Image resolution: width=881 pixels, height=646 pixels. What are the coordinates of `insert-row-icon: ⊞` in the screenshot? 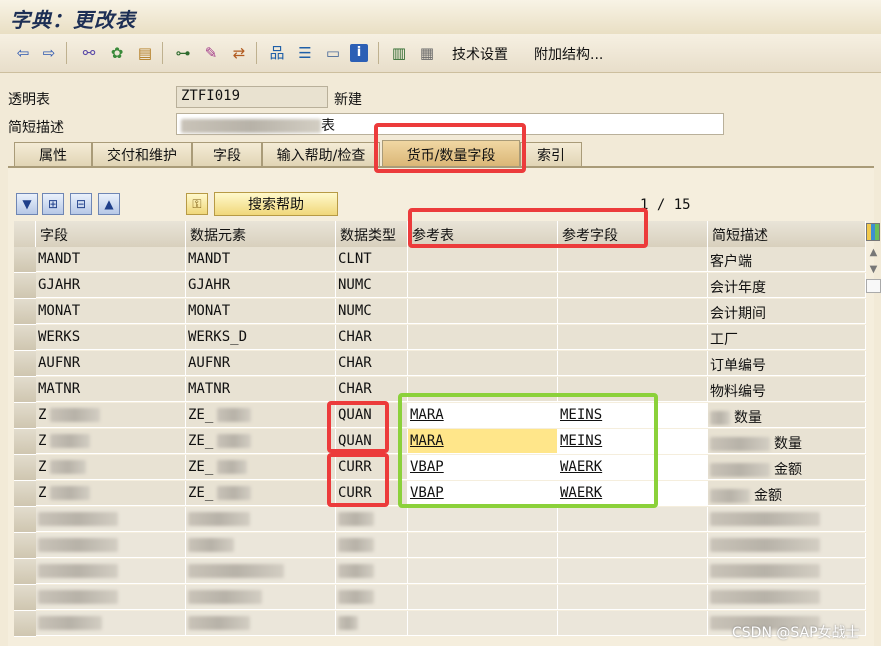 It's located at (53, 204).